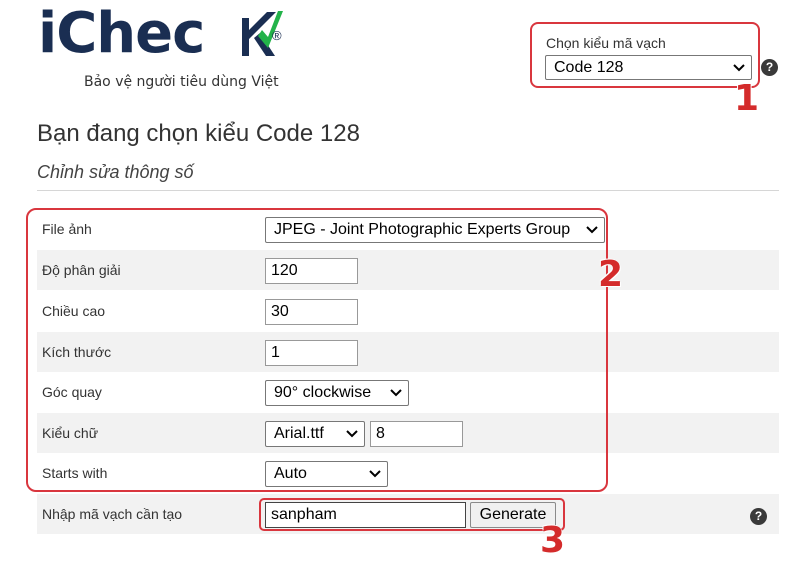 The width and height of the screenshot is (786, 569). I want to click on divider, so click(408, 190).